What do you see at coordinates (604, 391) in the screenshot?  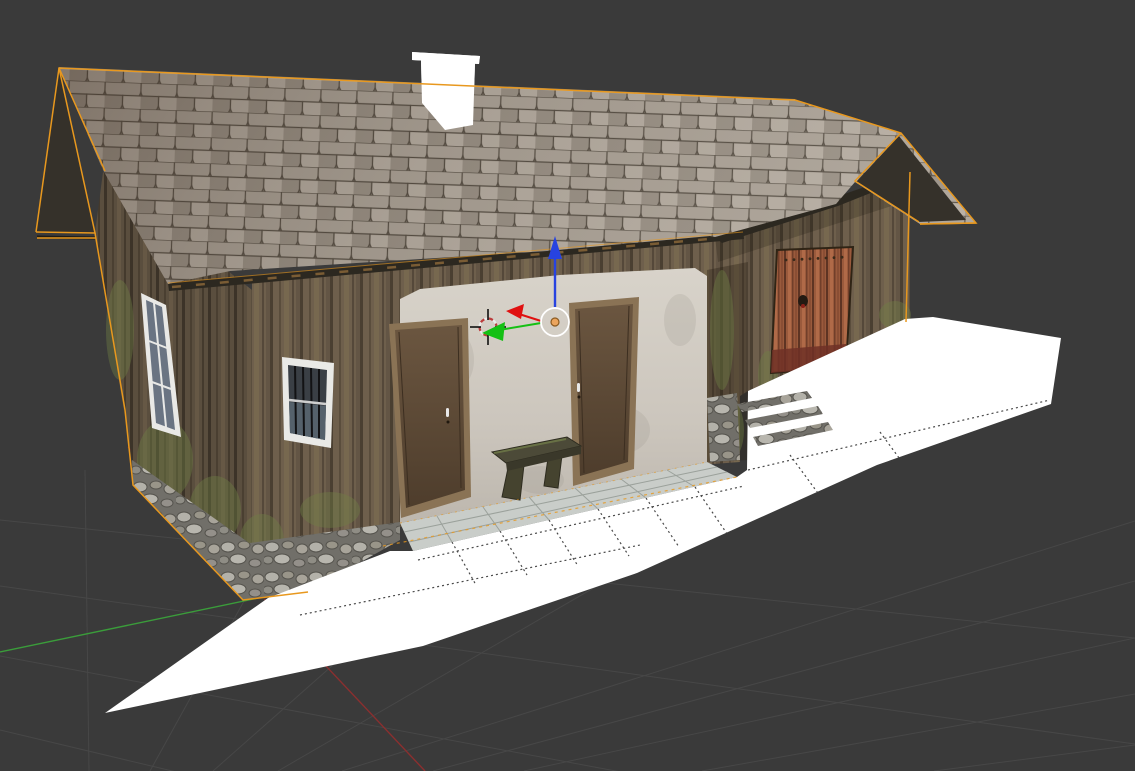 I see `porch-door-right` at bounding box center [604, 391].